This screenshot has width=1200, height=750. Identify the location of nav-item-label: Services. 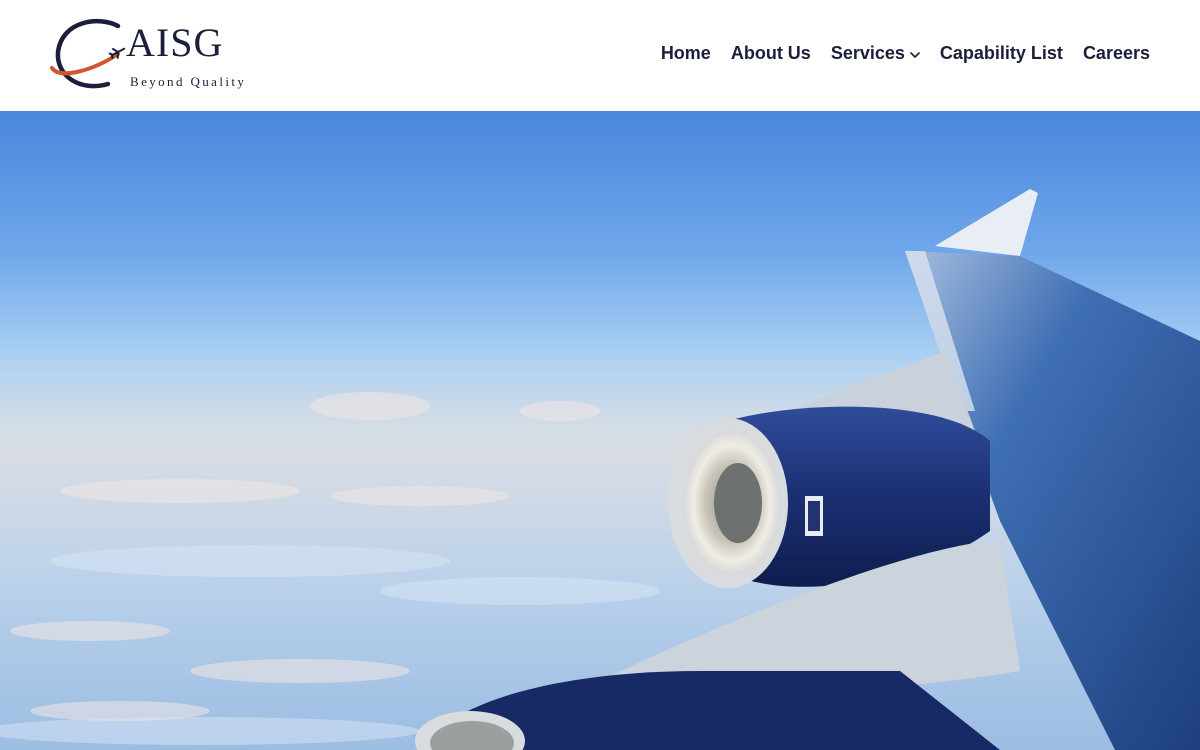
(867, 53).